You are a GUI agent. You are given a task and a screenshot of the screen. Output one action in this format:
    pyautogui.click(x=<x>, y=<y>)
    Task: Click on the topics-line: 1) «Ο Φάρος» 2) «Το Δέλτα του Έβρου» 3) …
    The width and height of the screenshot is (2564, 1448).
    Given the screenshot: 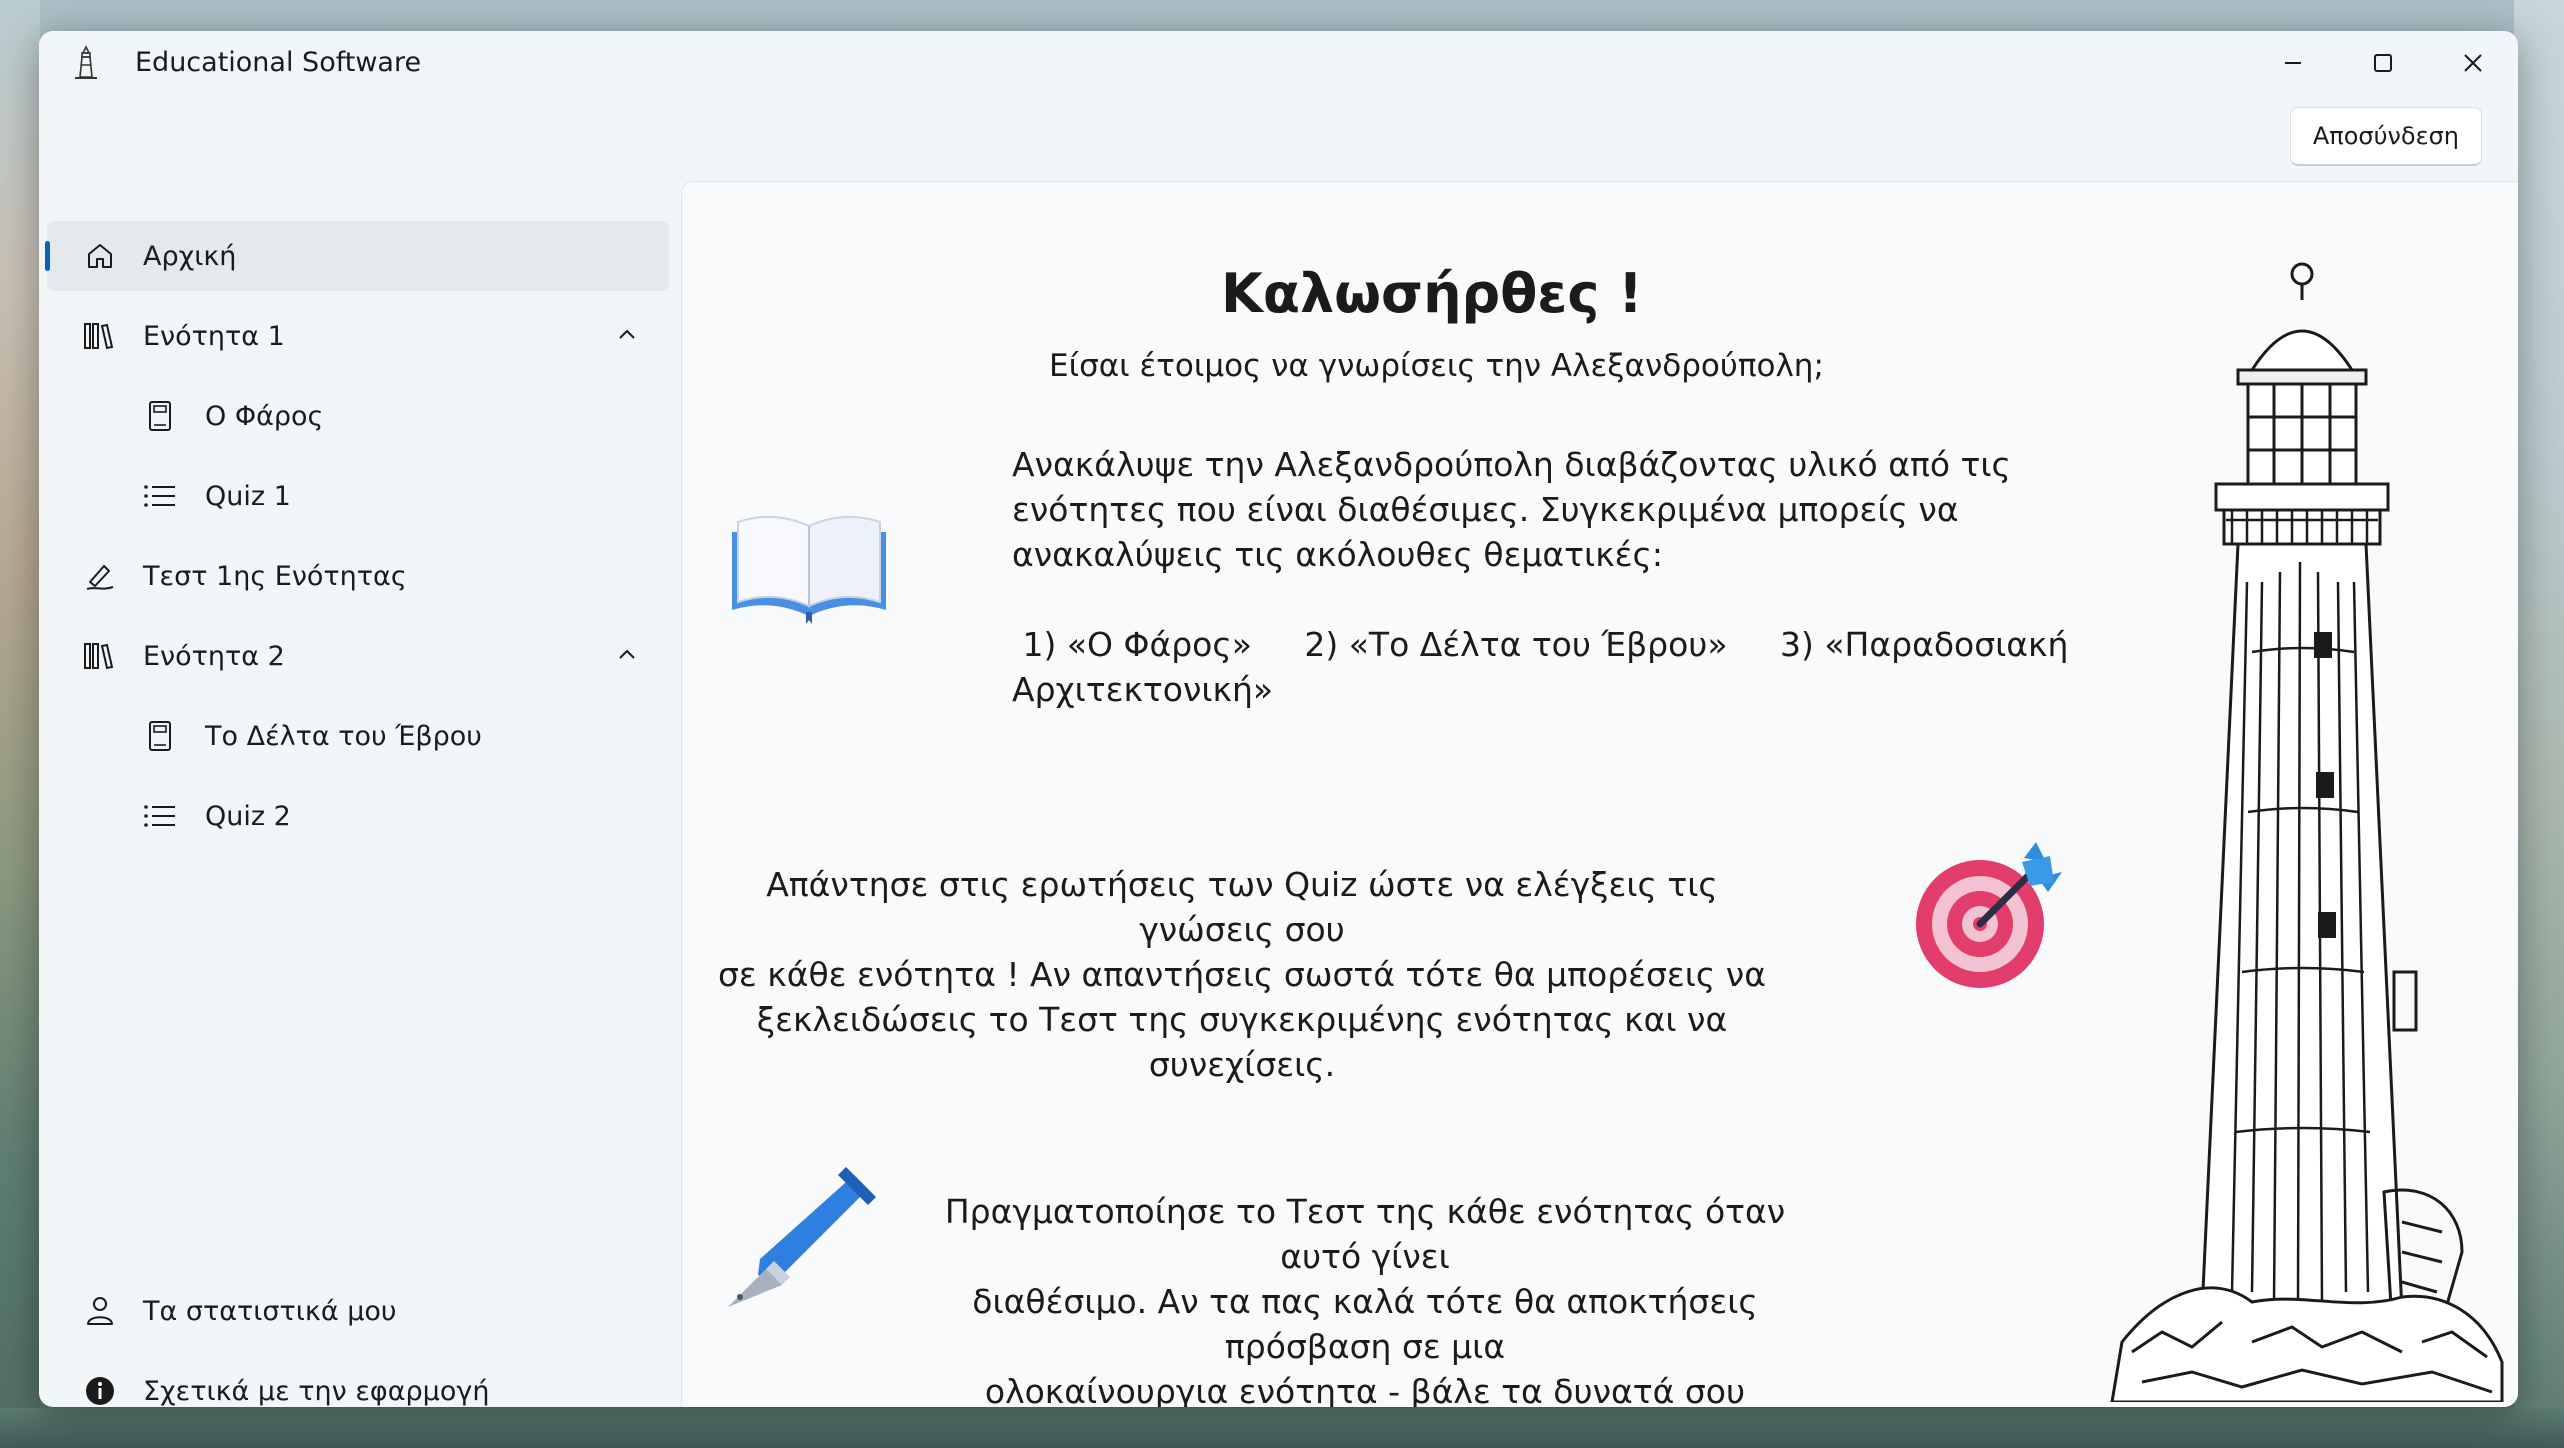 What is the action you would take?
    pyautogui.click(x=1540, y=644)
    